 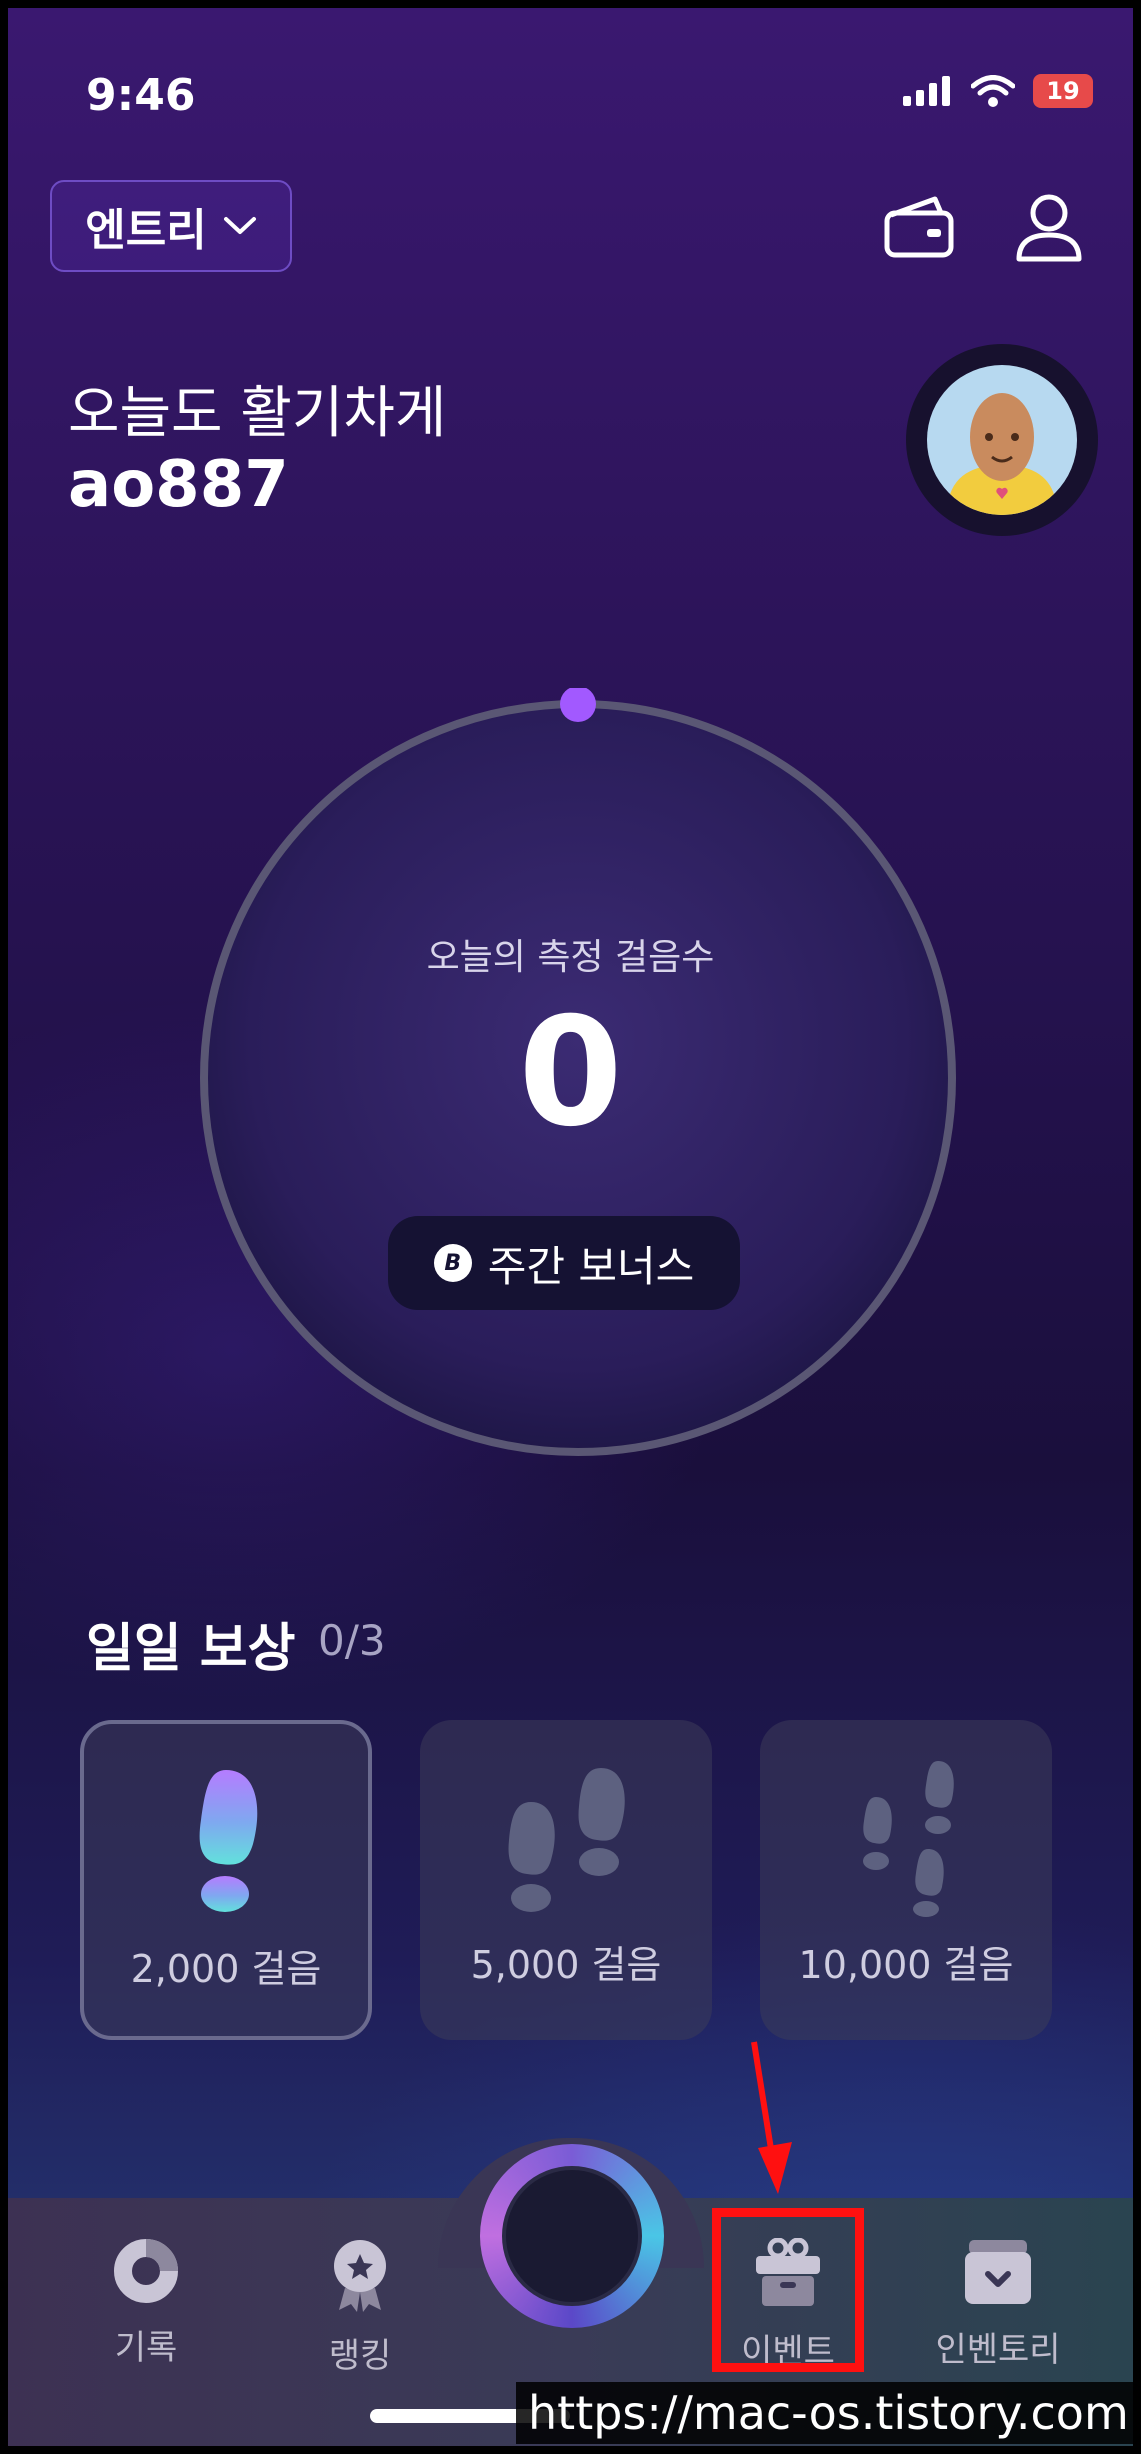 What do you see at coordinates (360, 2276) in the screenshot?
I see `ranking-medal-icon` at bounding box center [360, 2276].